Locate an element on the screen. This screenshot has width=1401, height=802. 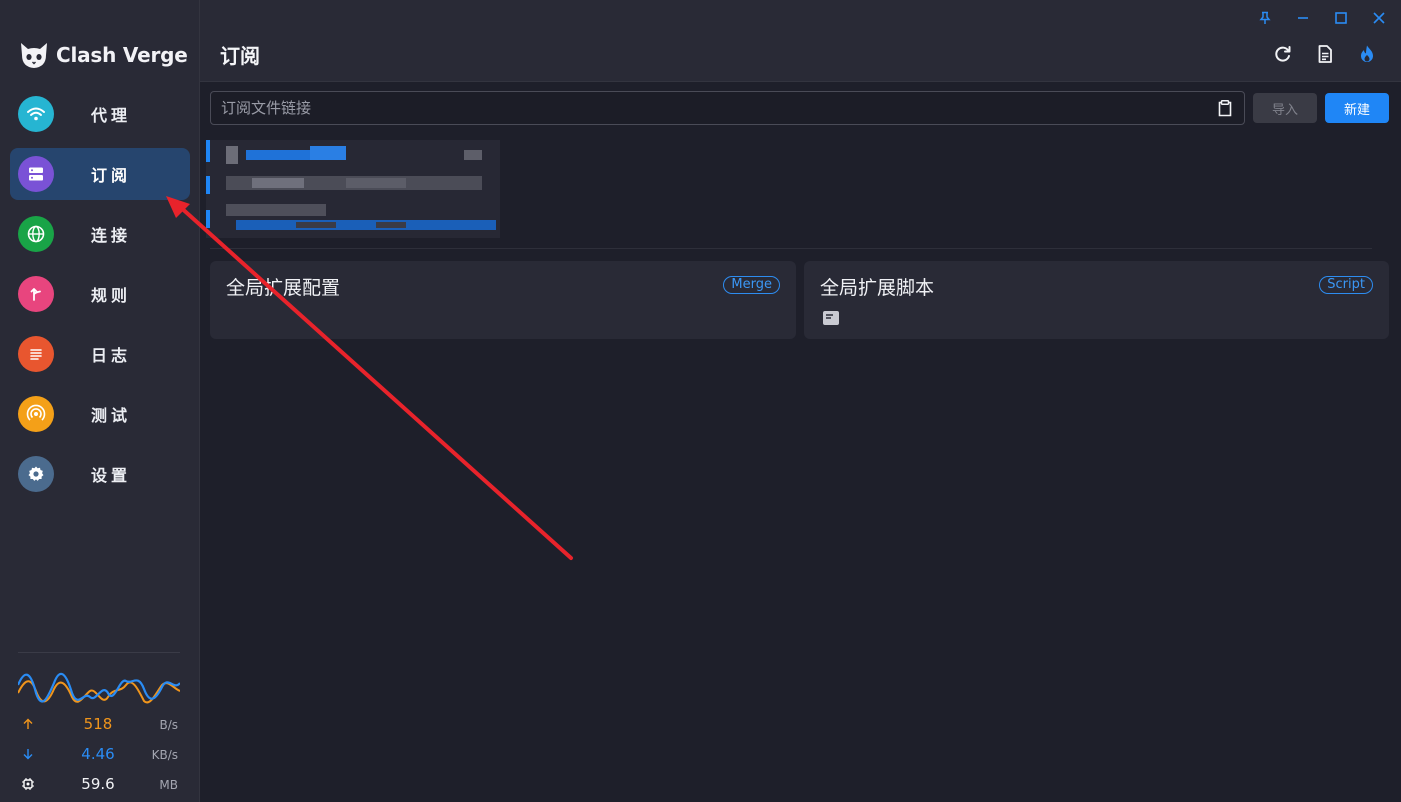
sidebar-item-rules: 规则 is located at coordinates (100, 294).